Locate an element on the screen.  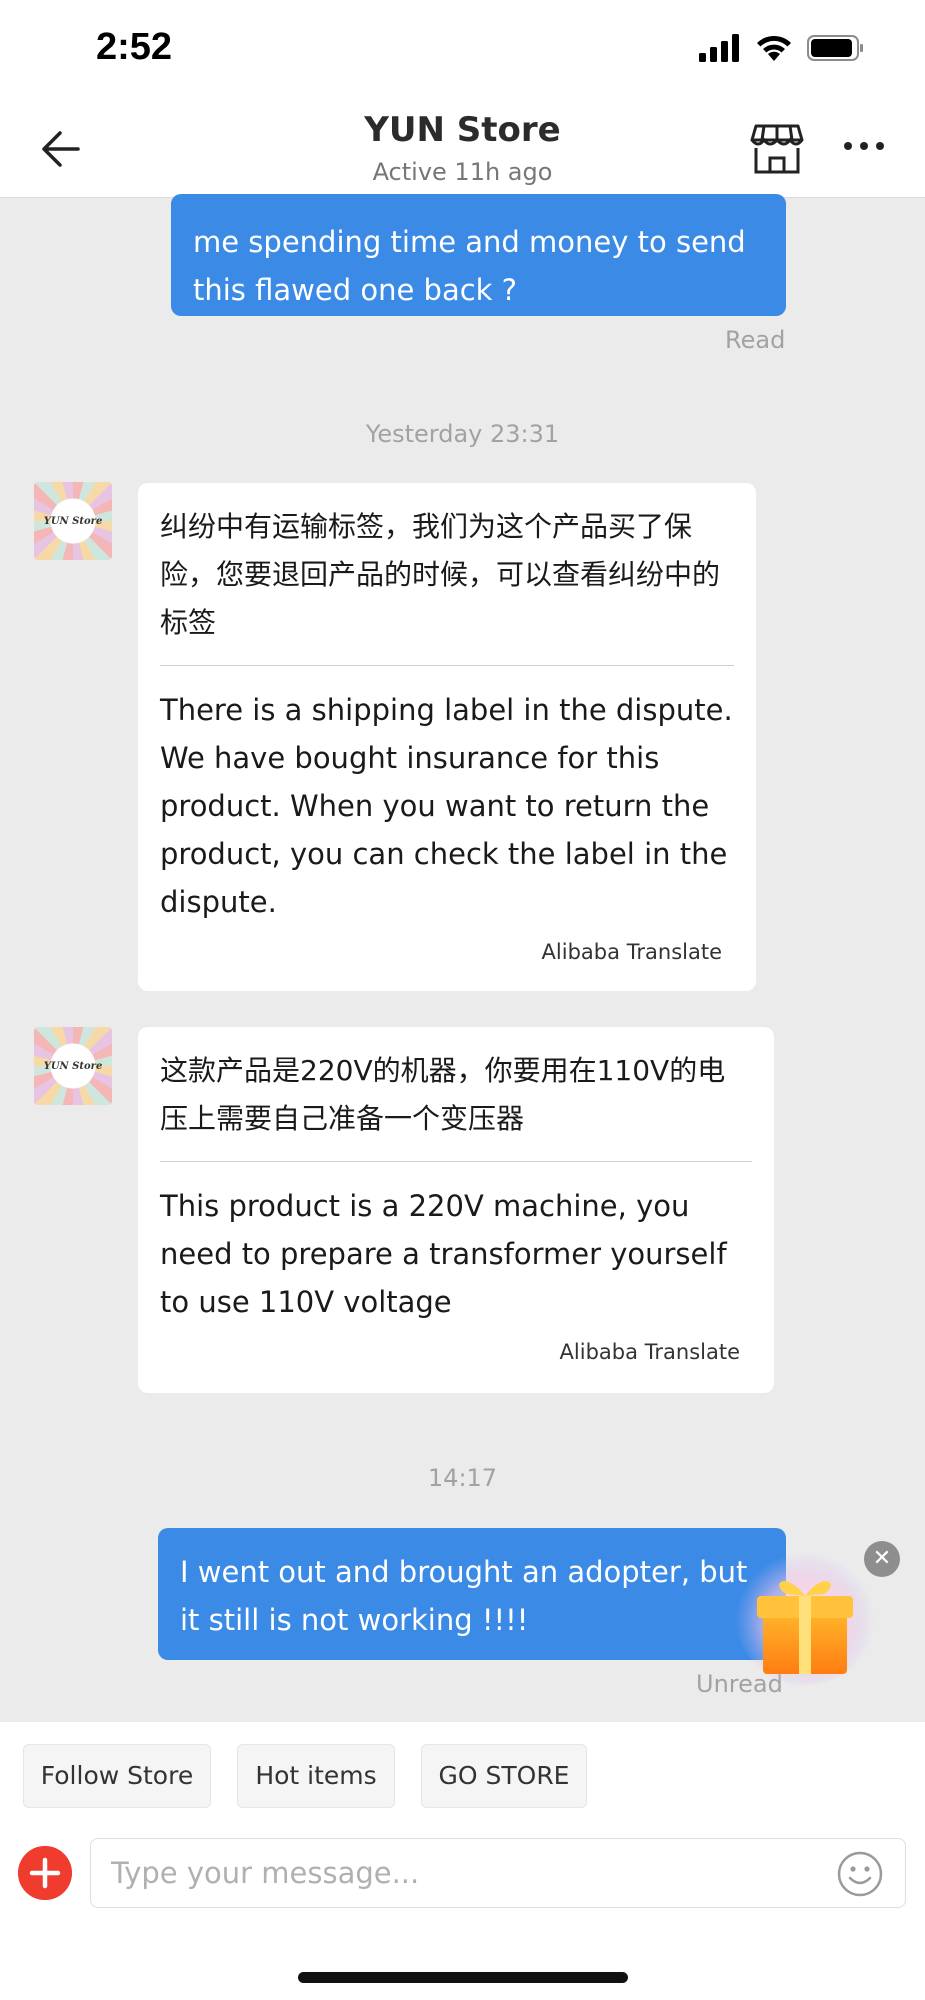
time-separator: Yesterday 23:31 is located at coordinates (462, 434).